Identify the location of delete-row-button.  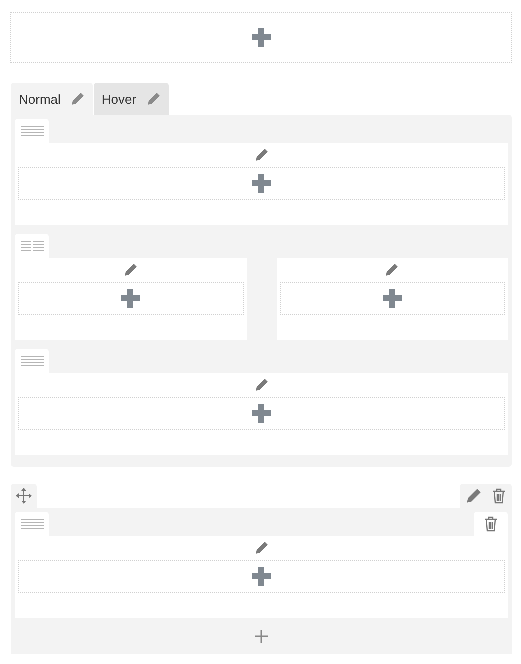
(491, 524).